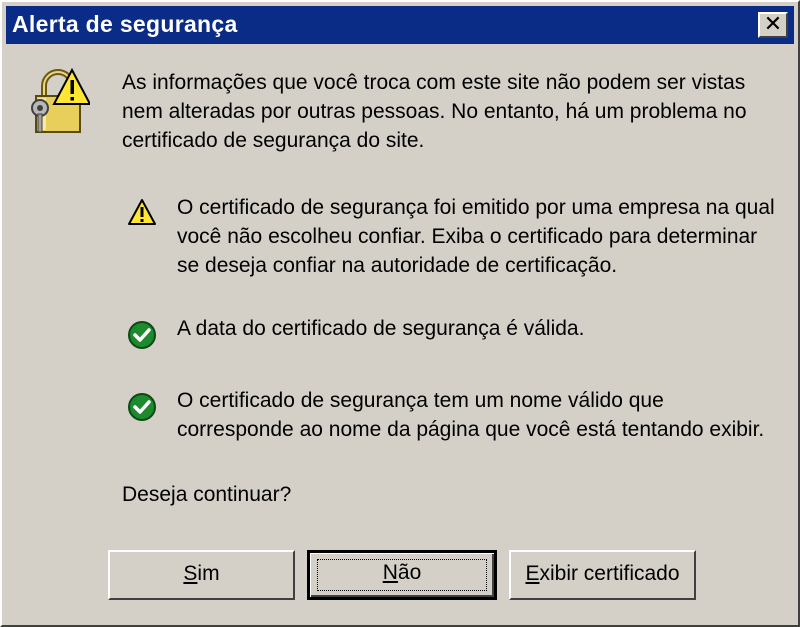  What do you see at coordinates (208, 573) in the screenshot?
I see `yes-label: im` at bounding box center [208, 573].